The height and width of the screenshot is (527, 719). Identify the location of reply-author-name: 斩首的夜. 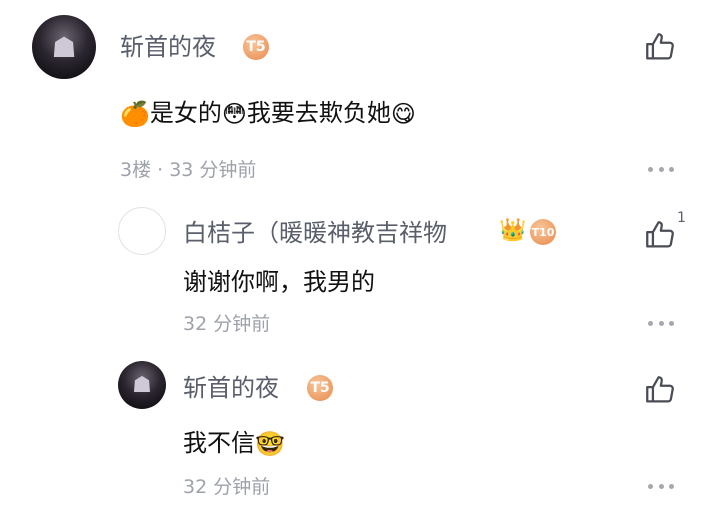
(231, 388).